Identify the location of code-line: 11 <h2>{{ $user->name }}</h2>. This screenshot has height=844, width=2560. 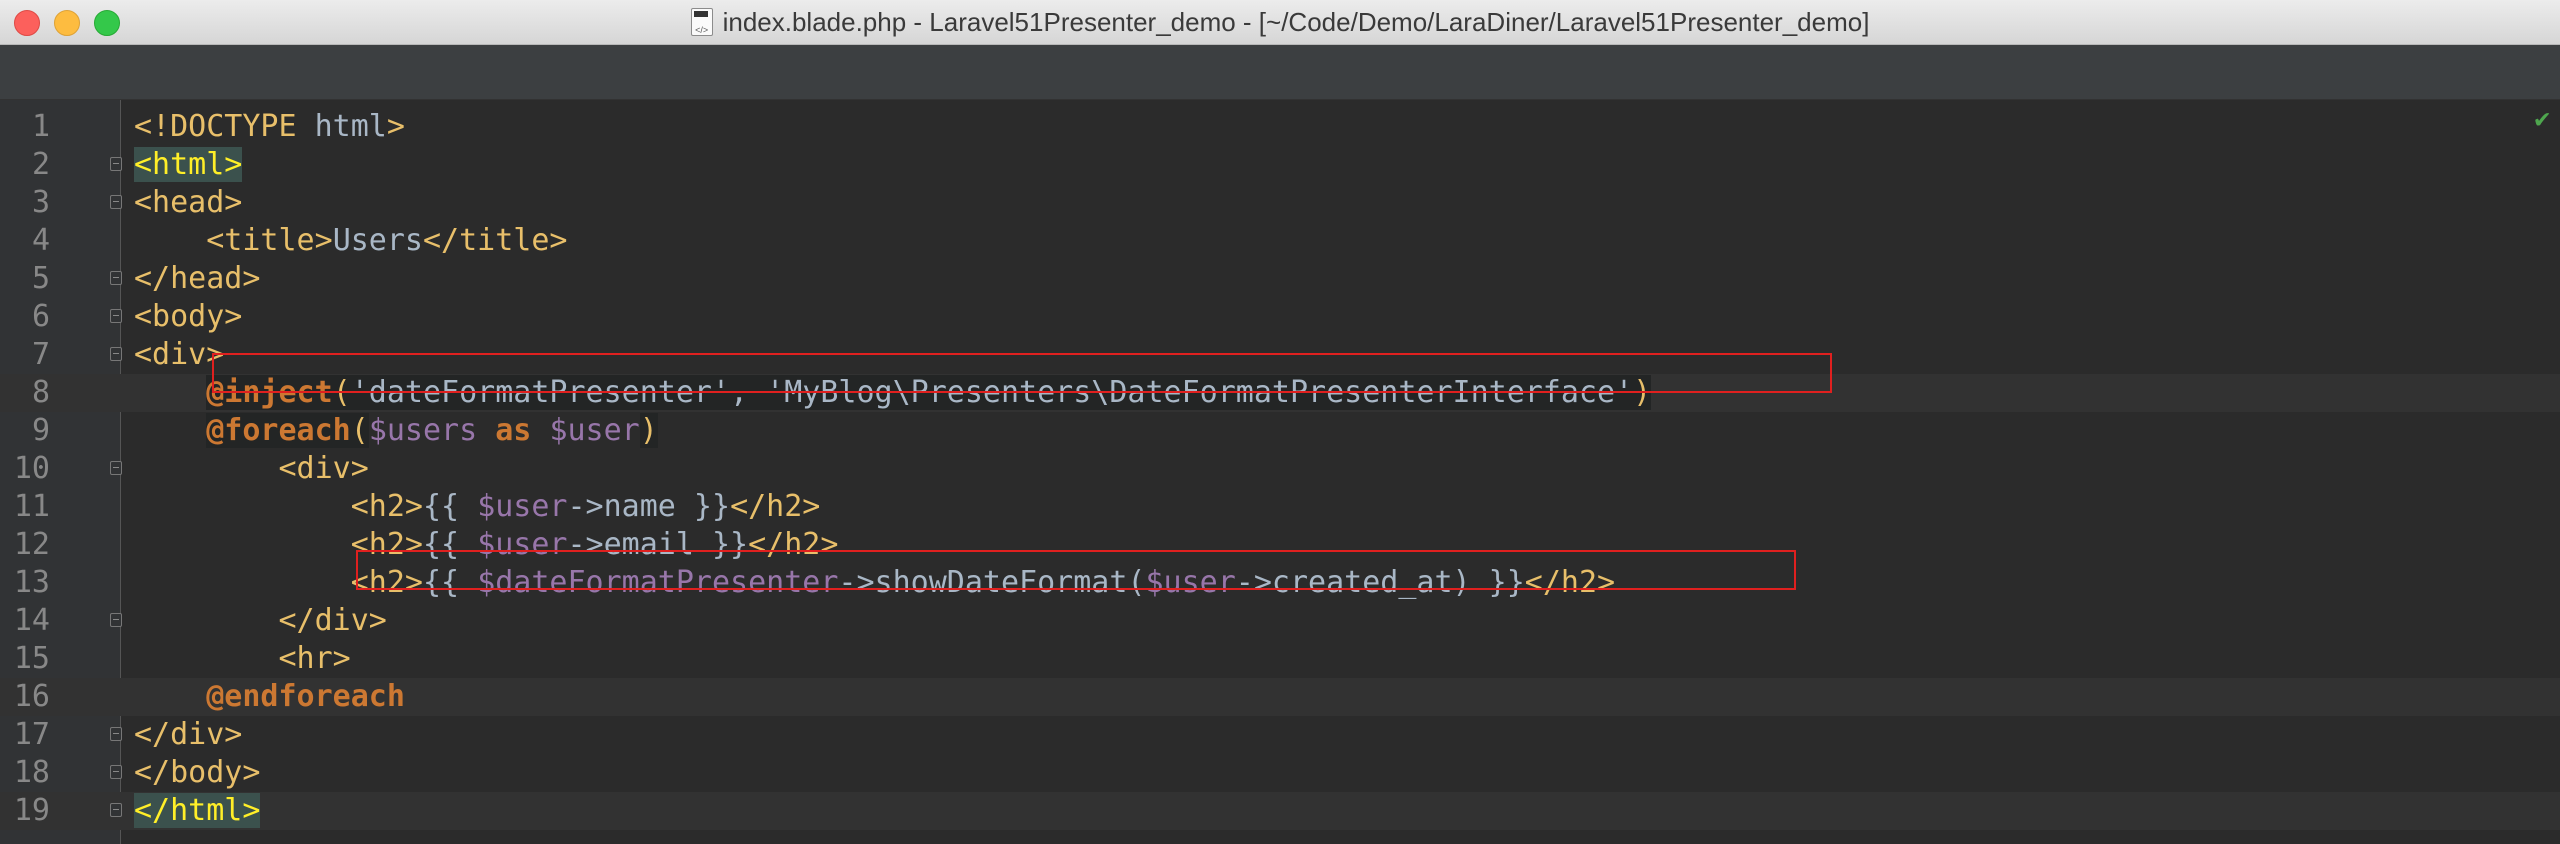
(1280, 507).